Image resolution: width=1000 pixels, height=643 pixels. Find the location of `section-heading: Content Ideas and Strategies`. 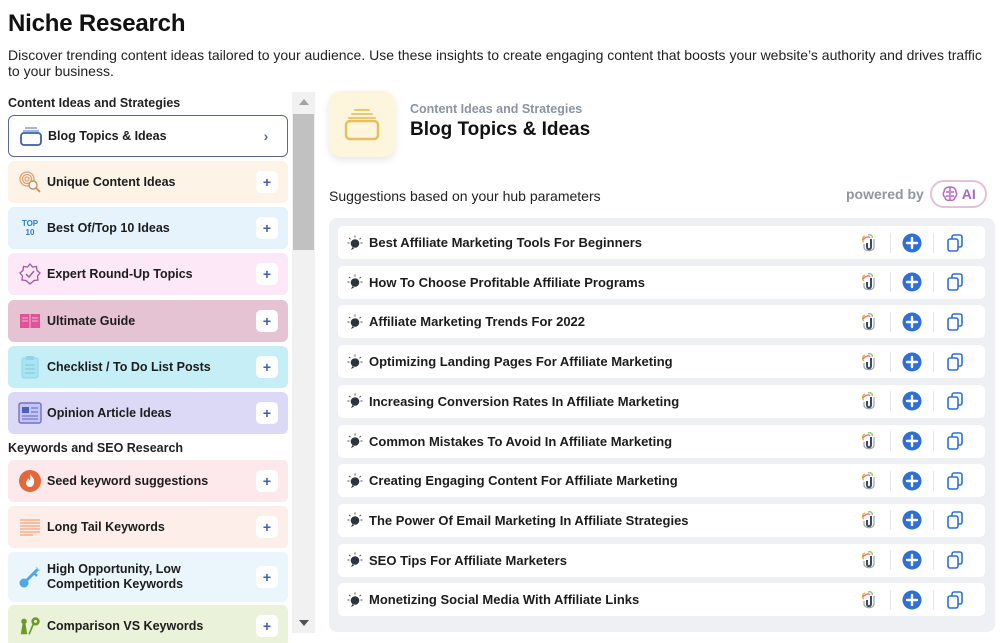

section-heading: Content Ideas and Strategies is located at coordinates (94, 103).